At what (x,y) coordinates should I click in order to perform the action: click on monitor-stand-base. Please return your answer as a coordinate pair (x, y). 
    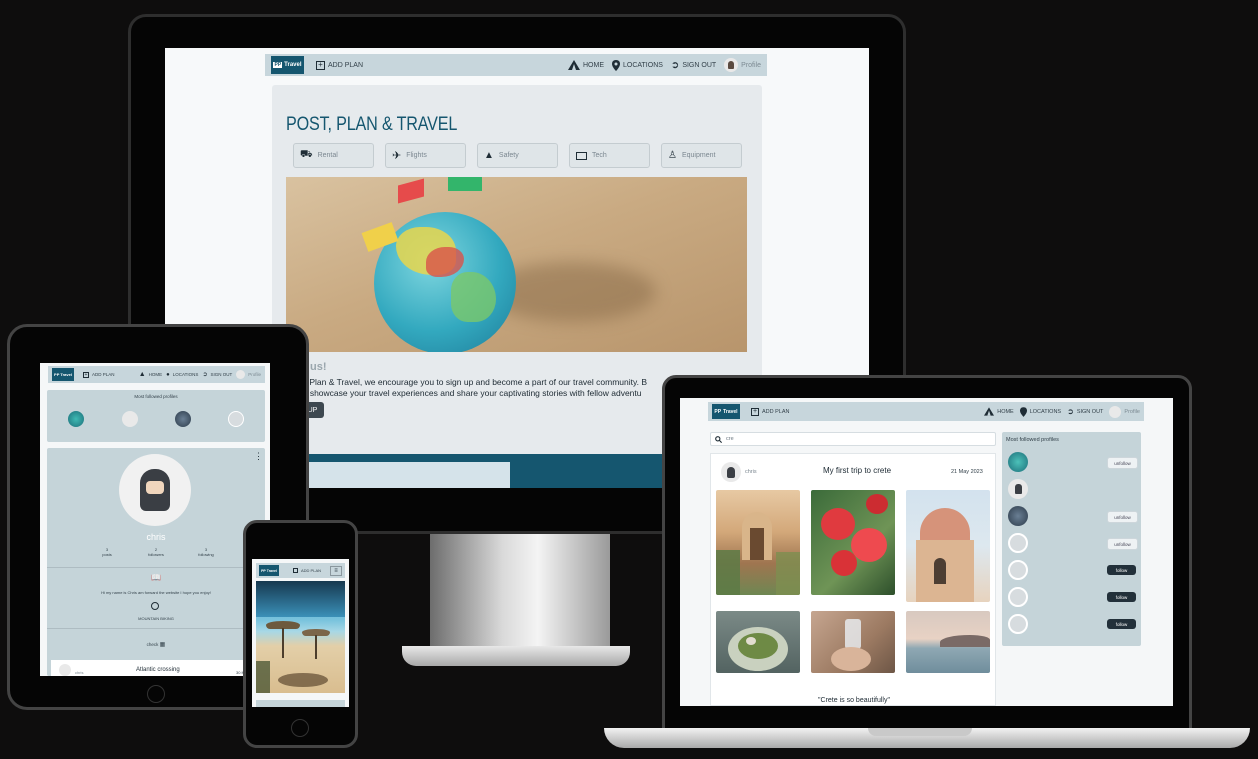
    Looking at the image, I should click on (516, 656).